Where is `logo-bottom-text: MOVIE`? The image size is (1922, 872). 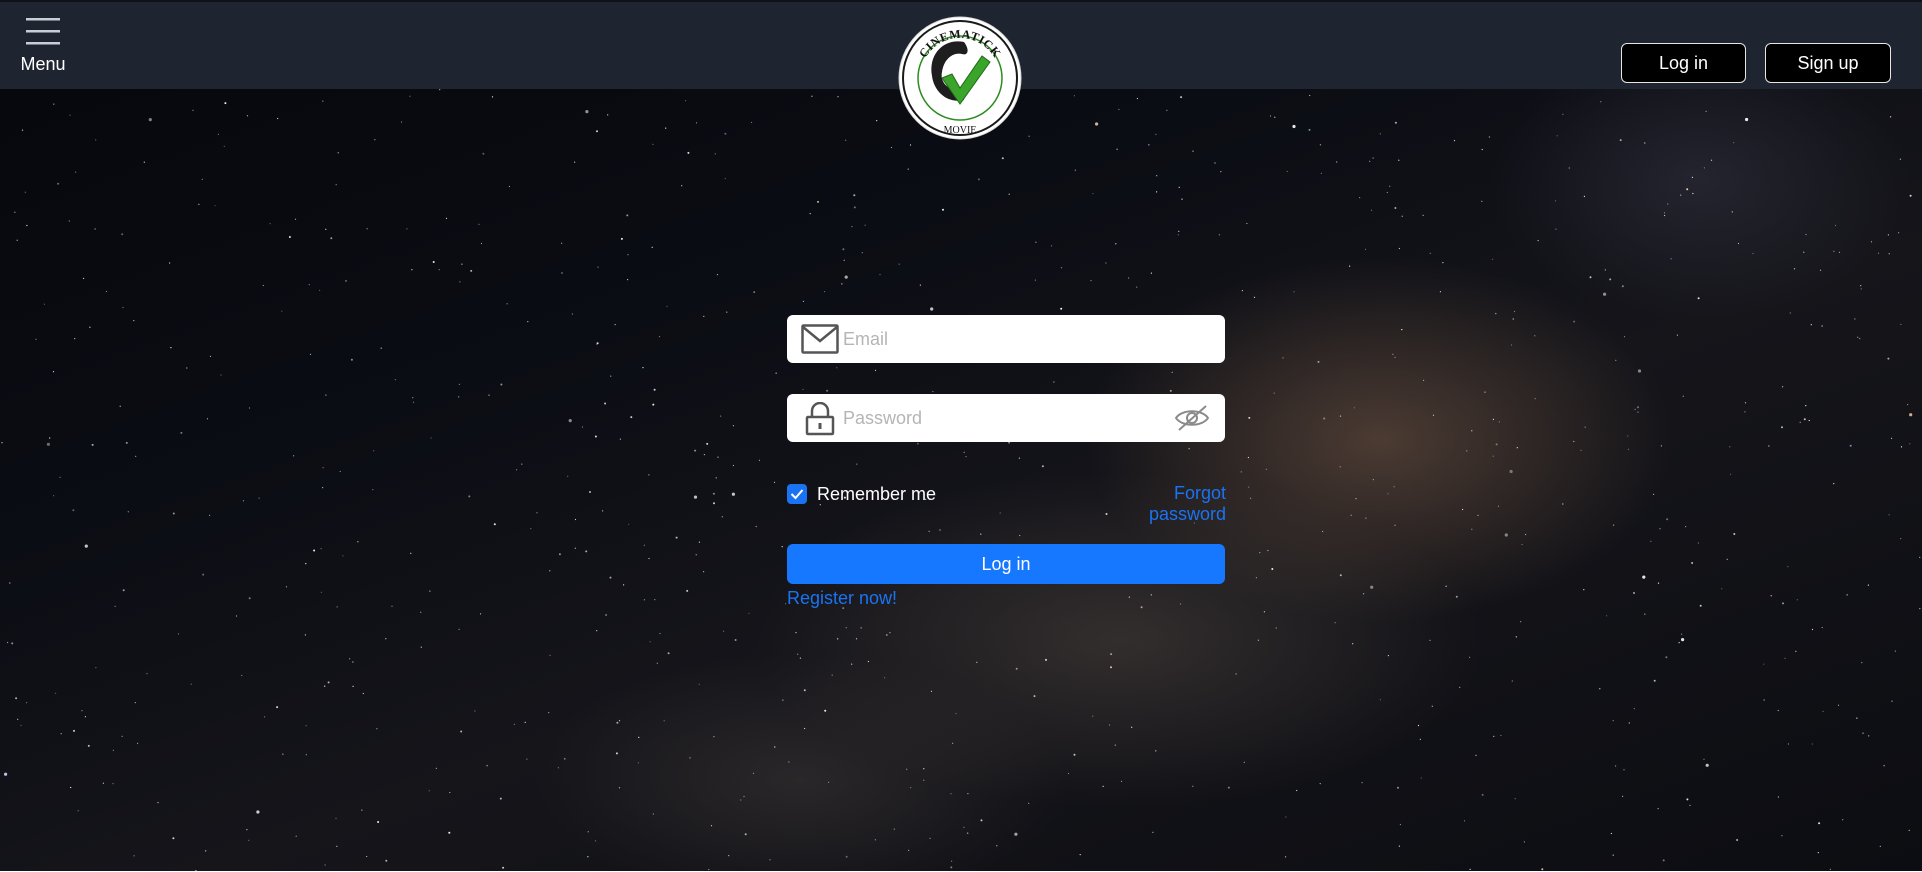
logo-bottom-text: MOVIE is located at coordinates (960, 130).